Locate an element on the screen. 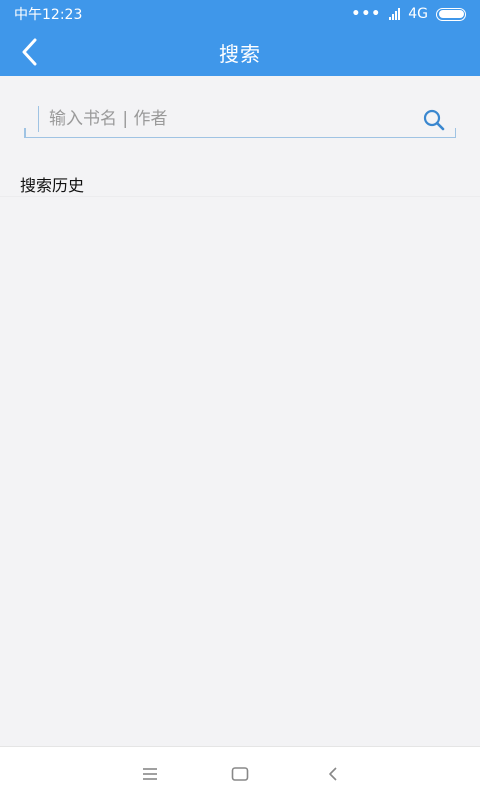  top-app-bar: 搜索 is located at coordinates (240, 52).